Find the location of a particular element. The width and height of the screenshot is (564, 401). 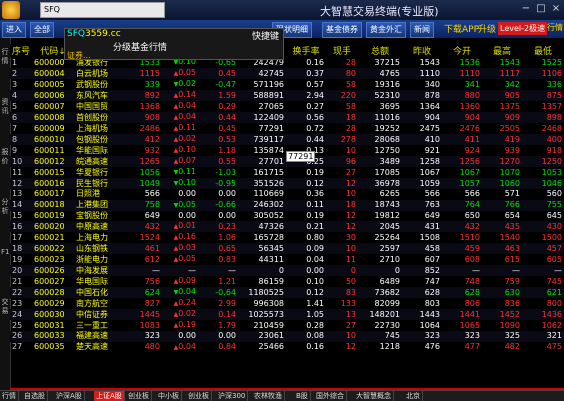

sidebar-tab-quote: 报价 is located at coordinates (5, 157).